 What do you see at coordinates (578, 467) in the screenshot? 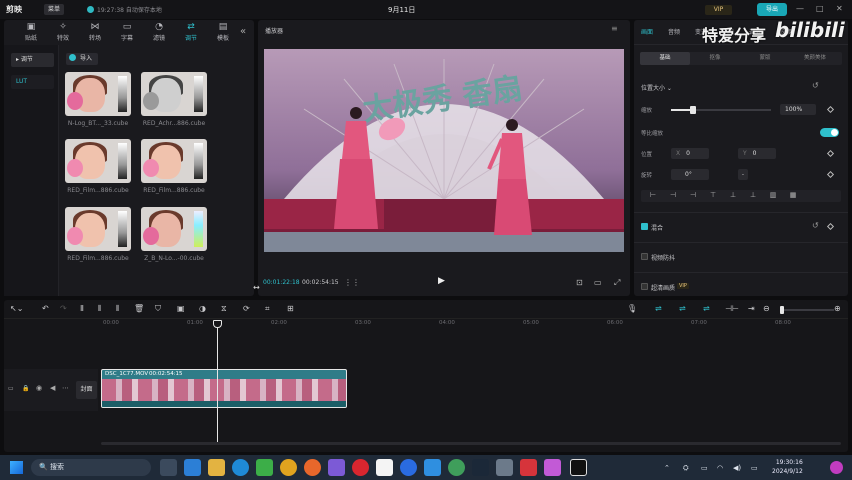
I see `capcut-icon` at bounding box center [578, 467].